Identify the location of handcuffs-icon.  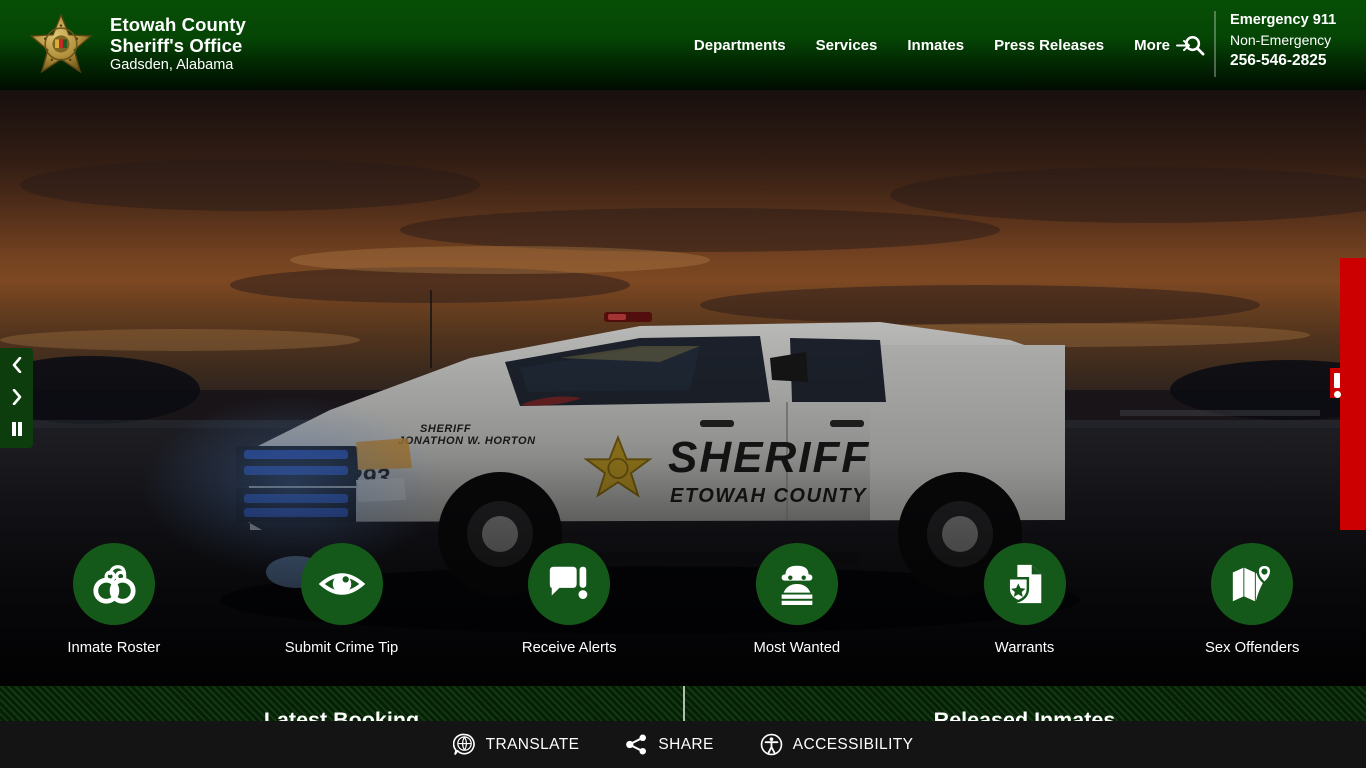
(114, 584).